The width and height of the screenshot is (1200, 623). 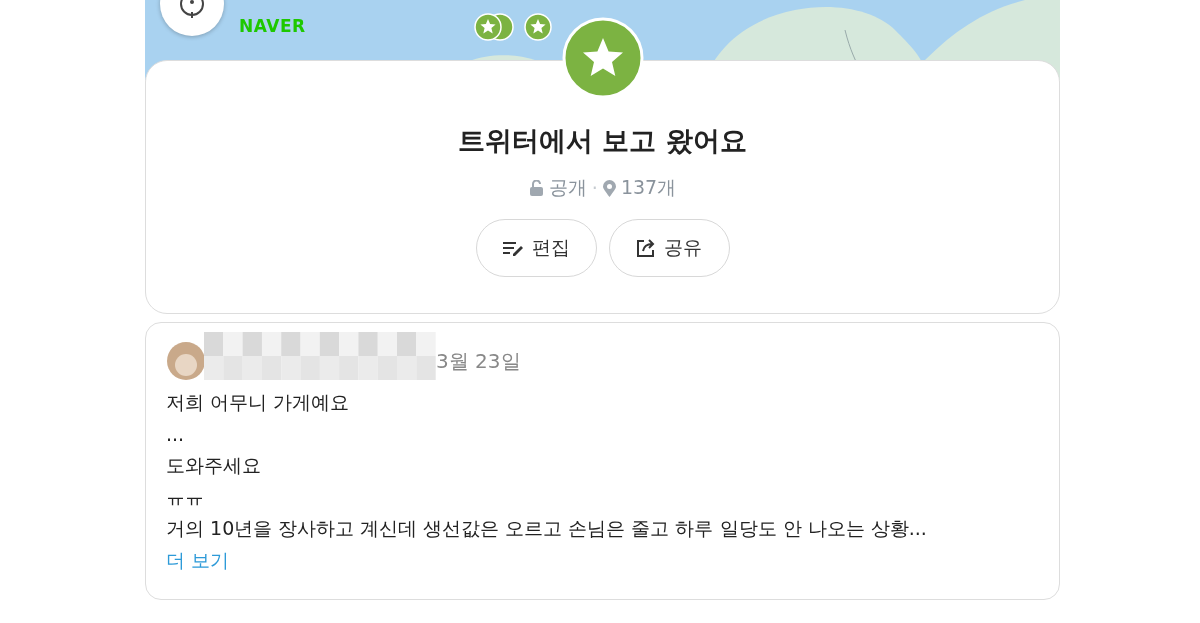 I want to click on avatar, so click(x=186, y=361).